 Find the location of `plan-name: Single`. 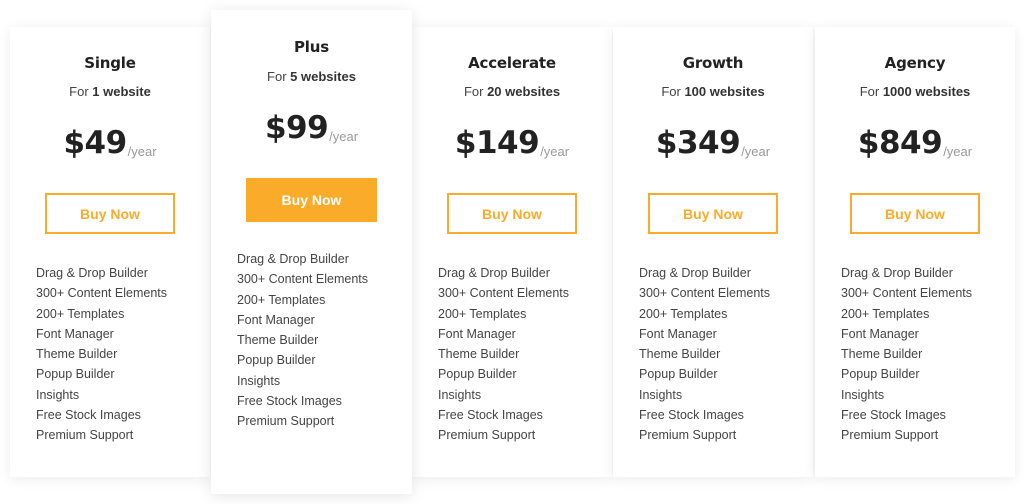

plan-name: Single is located at coordinates (110, 63).